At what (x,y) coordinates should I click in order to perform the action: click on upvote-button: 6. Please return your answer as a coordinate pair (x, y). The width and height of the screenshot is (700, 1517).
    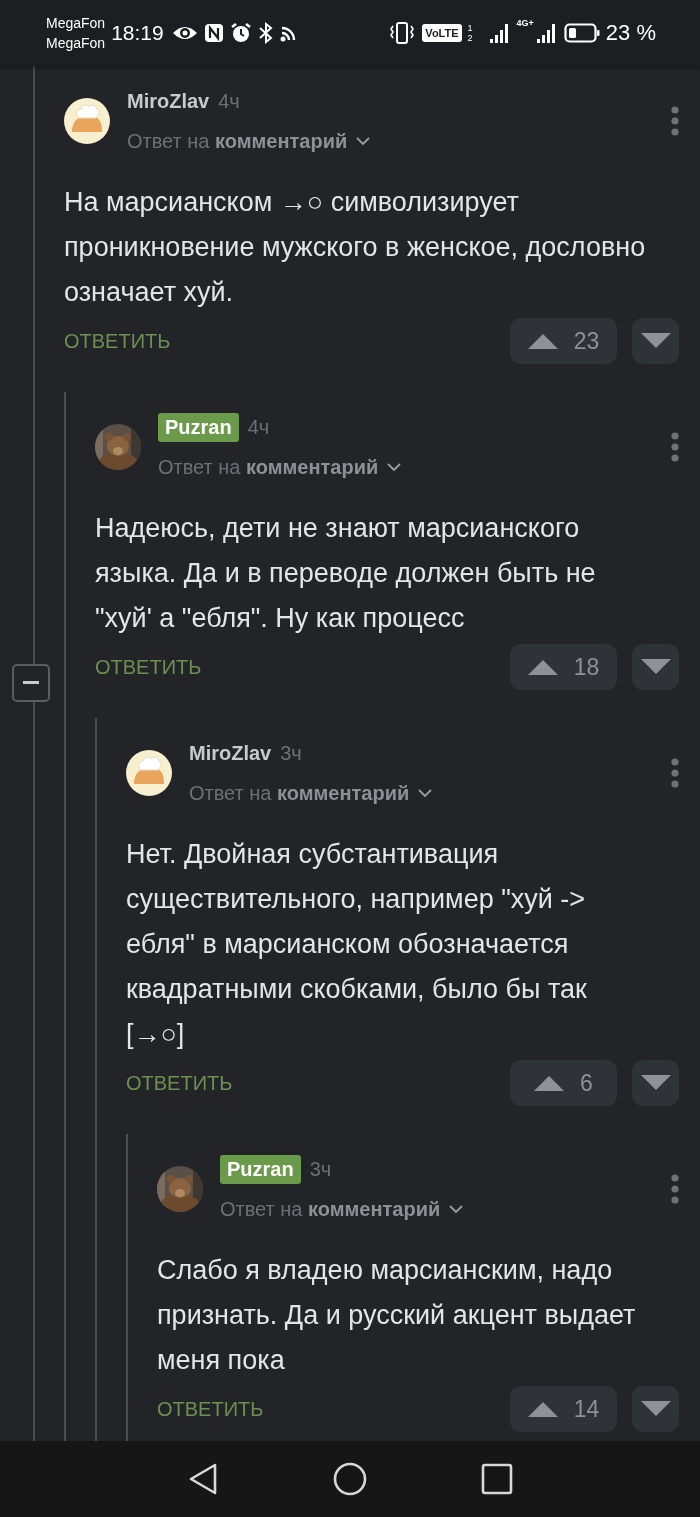
    Looking at the image, I should click on (563, 1083).